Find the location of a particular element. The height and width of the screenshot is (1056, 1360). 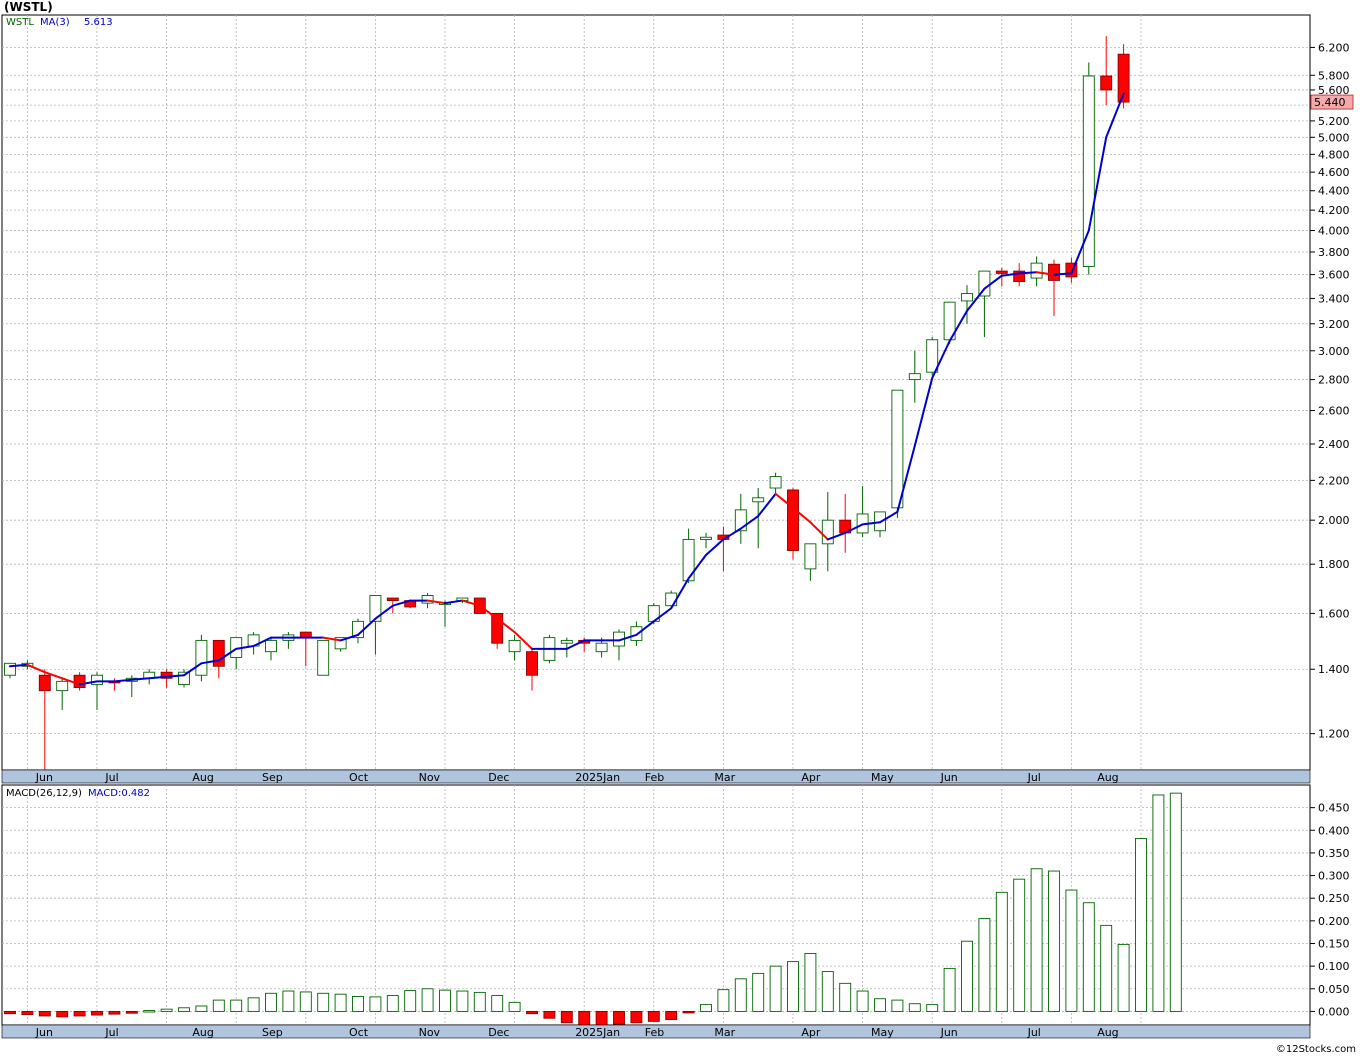

price-y-tick-label: 4.000 is located at coordinates (1334, 231).